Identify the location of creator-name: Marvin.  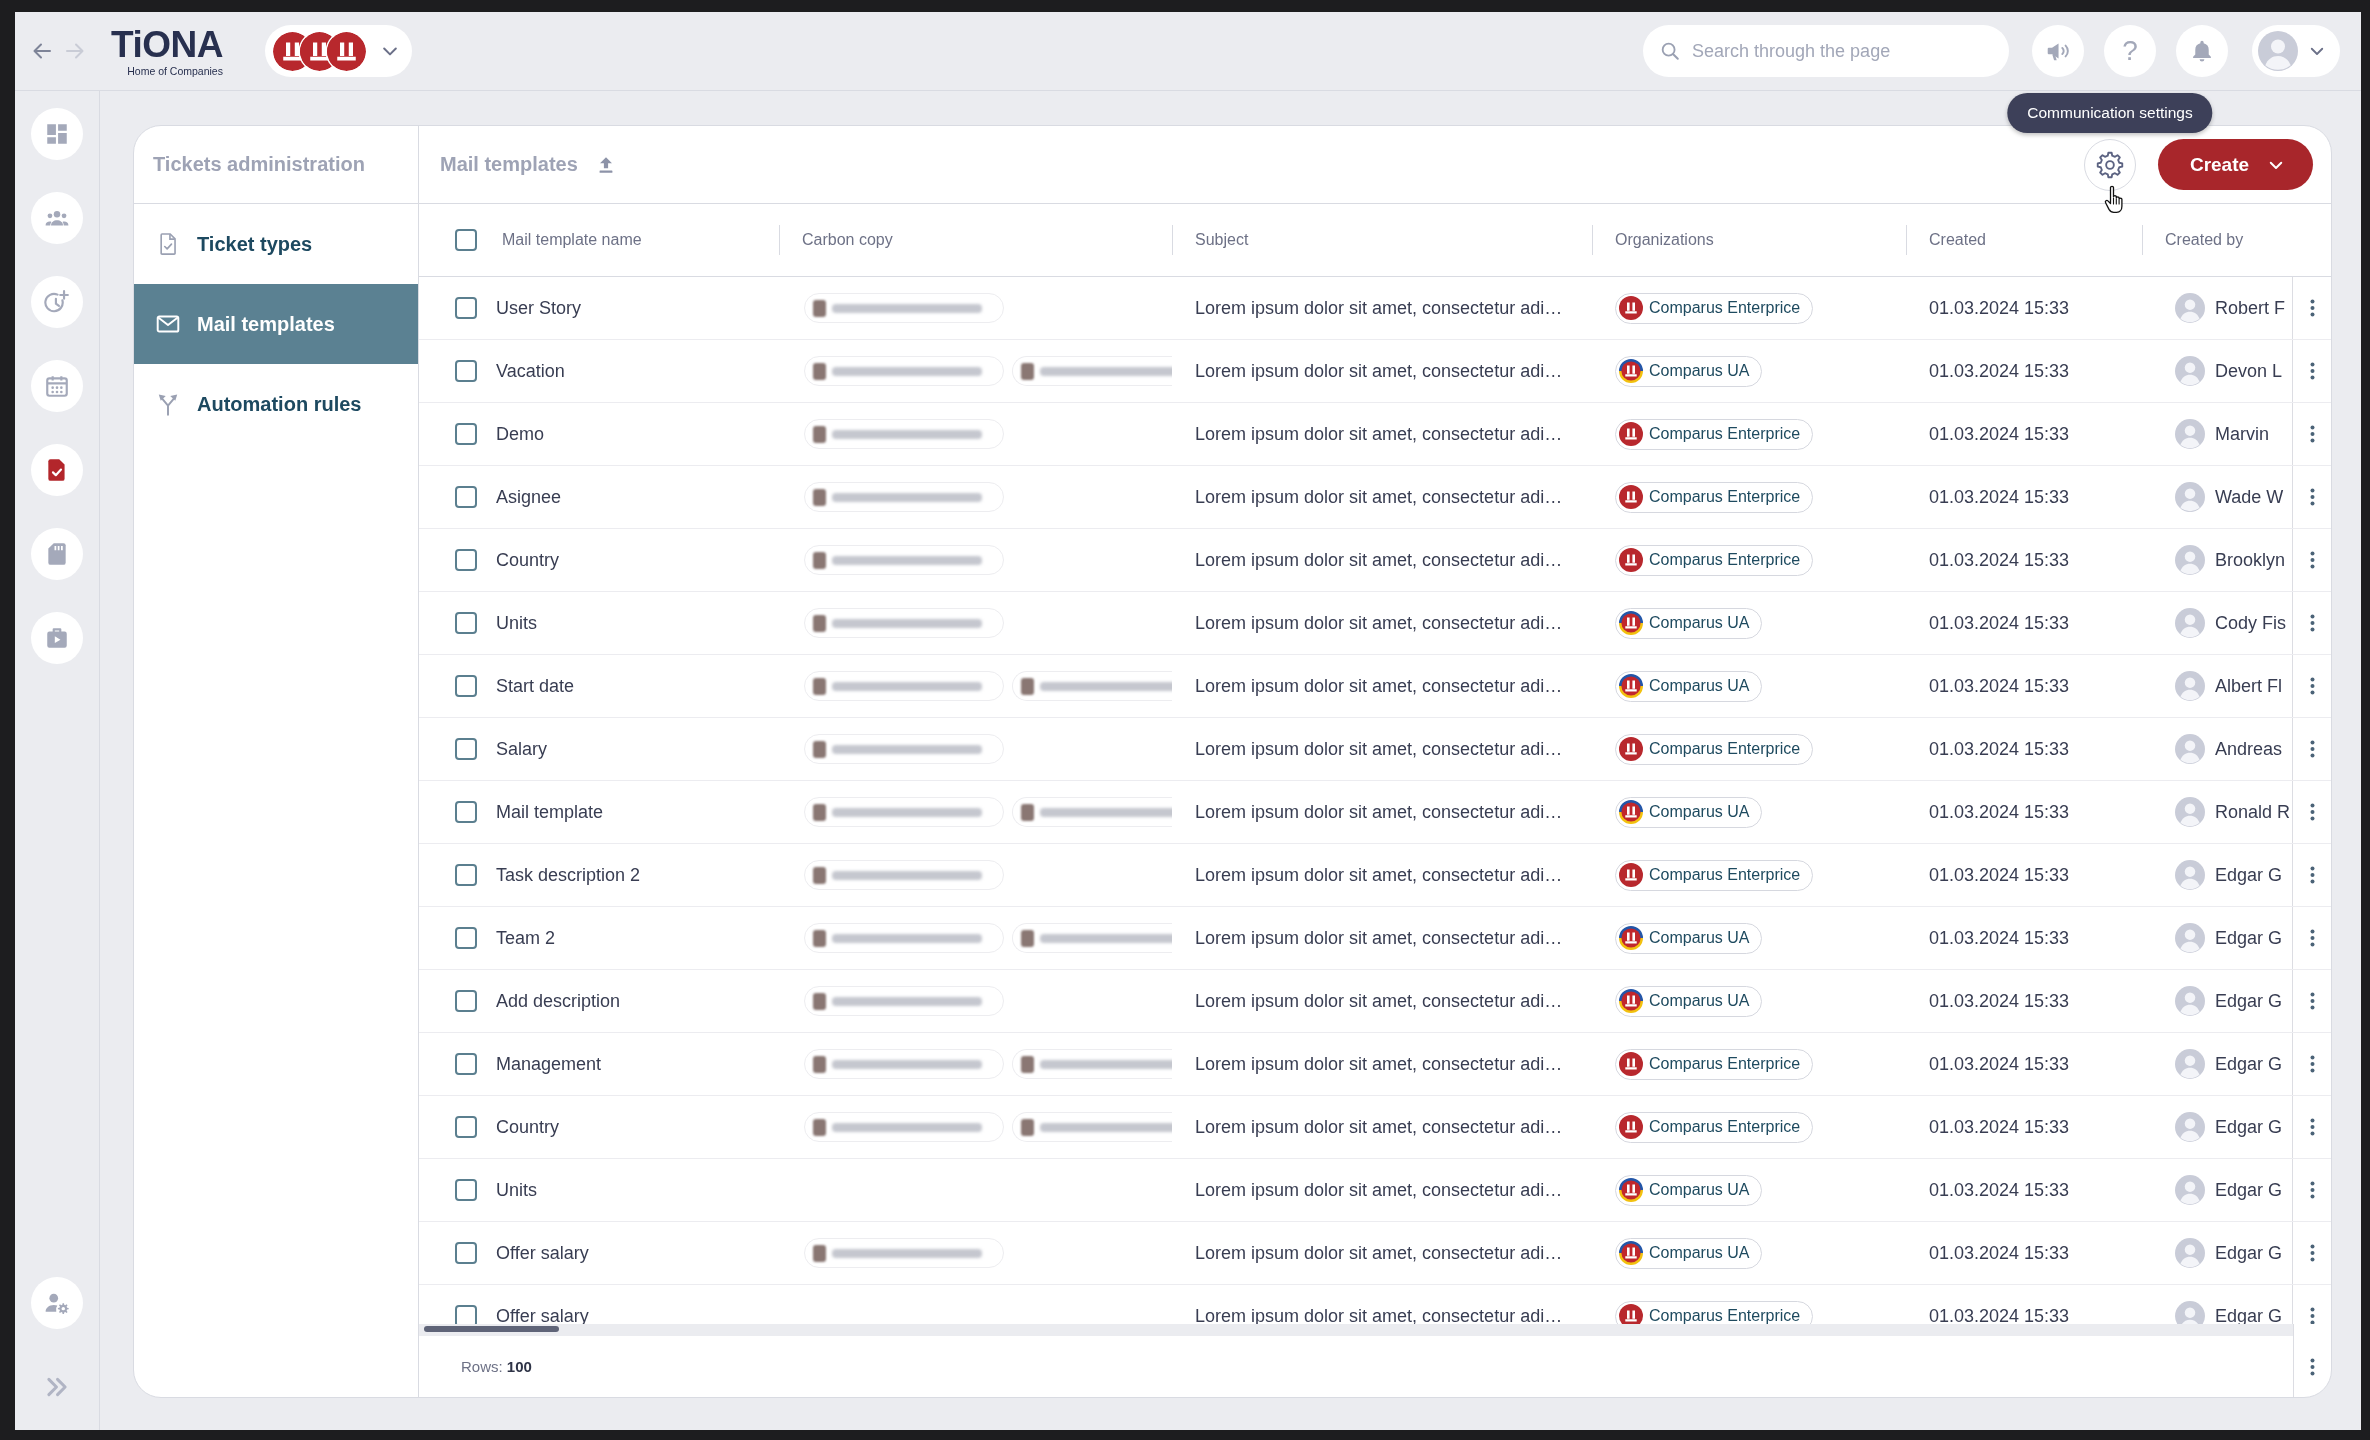
(2242, 434).